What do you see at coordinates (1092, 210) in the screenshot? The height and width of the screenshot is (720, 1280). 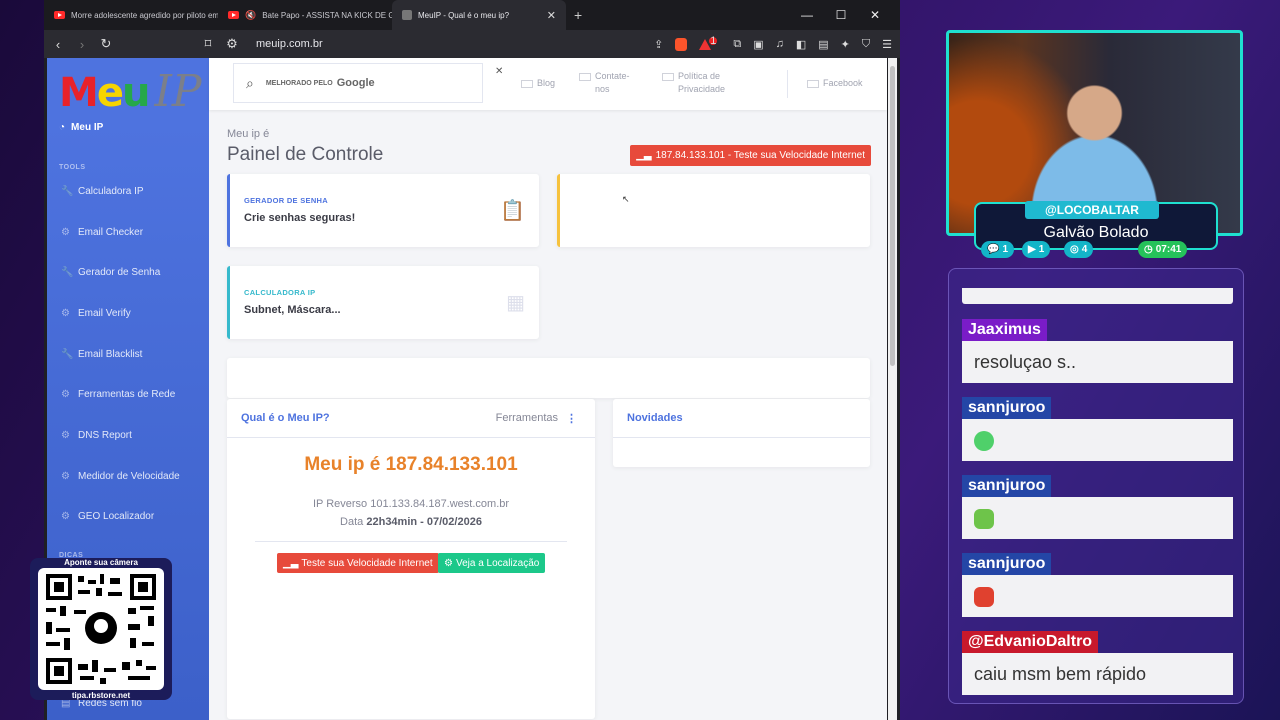 I see `streamer-handle: @LOCOBALTAR` at bounding box center [1092, 210].